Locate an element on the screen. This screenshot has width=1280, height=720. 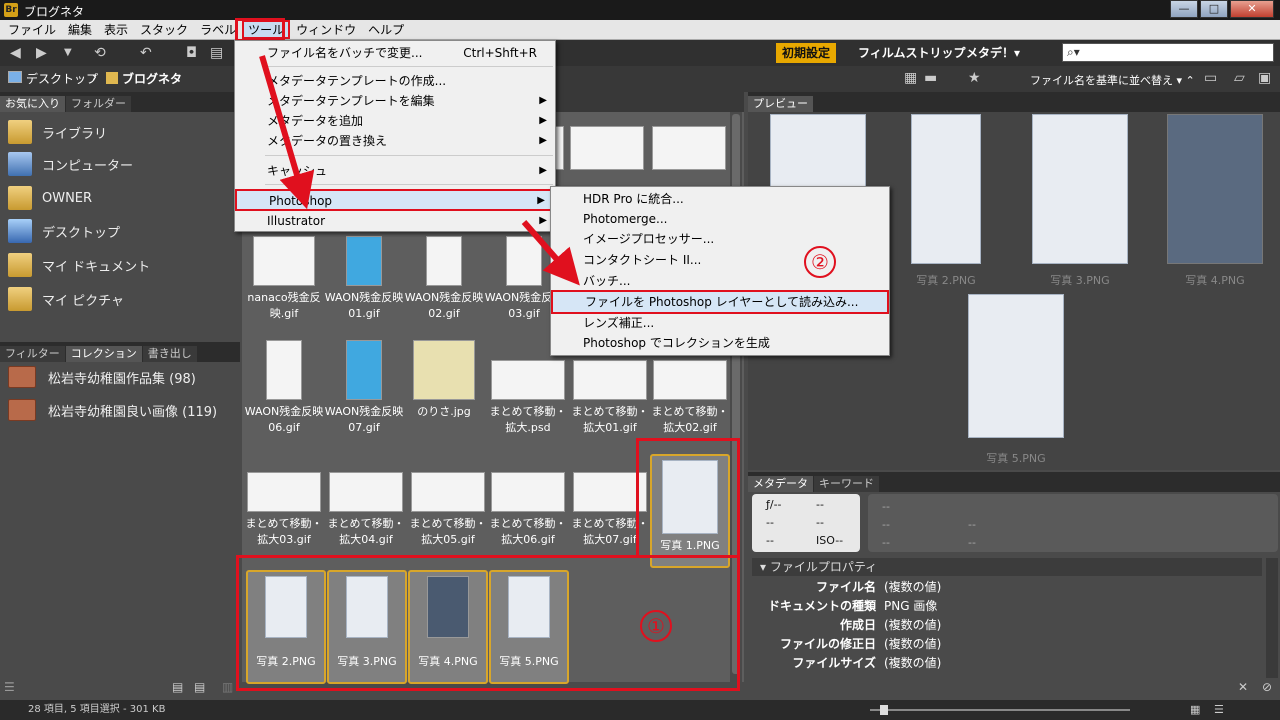
arrow-to-load-layers is located at coordinates (550, 253).